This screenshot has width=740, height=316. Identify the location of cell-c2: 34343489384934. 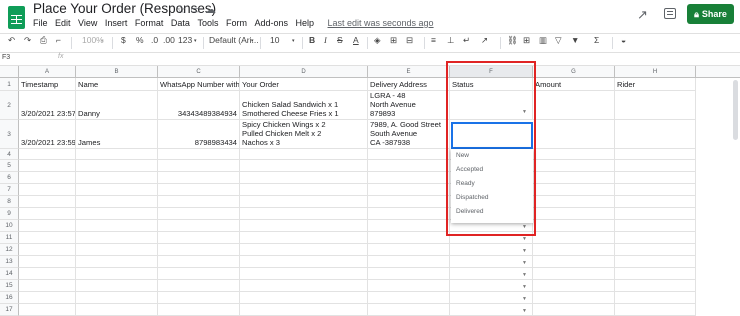
(199, 105).